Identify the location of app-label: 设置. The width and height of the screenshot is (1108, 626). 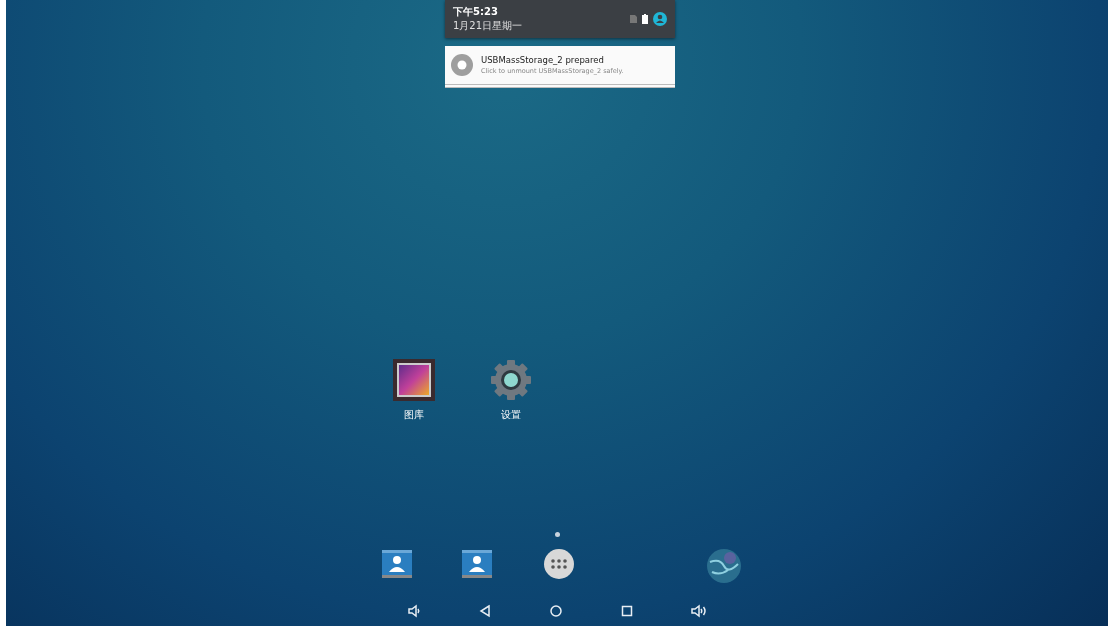
(511, 415).